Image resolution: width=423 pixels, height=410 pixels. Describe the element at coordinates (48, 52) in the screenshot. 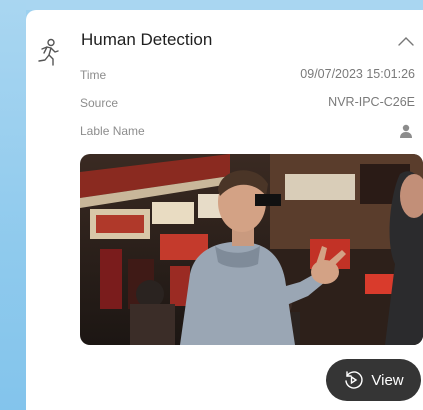

I see `running-person-icon` at that location.